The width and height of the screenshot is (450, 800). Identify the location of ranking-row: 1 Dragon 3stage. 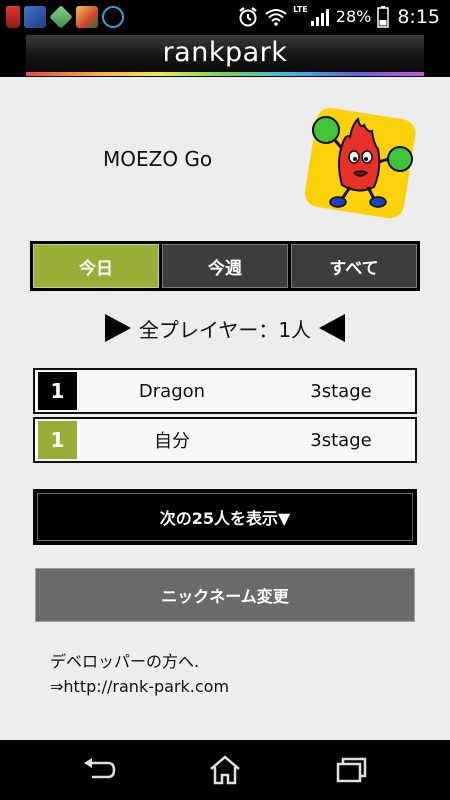
(225, 391).